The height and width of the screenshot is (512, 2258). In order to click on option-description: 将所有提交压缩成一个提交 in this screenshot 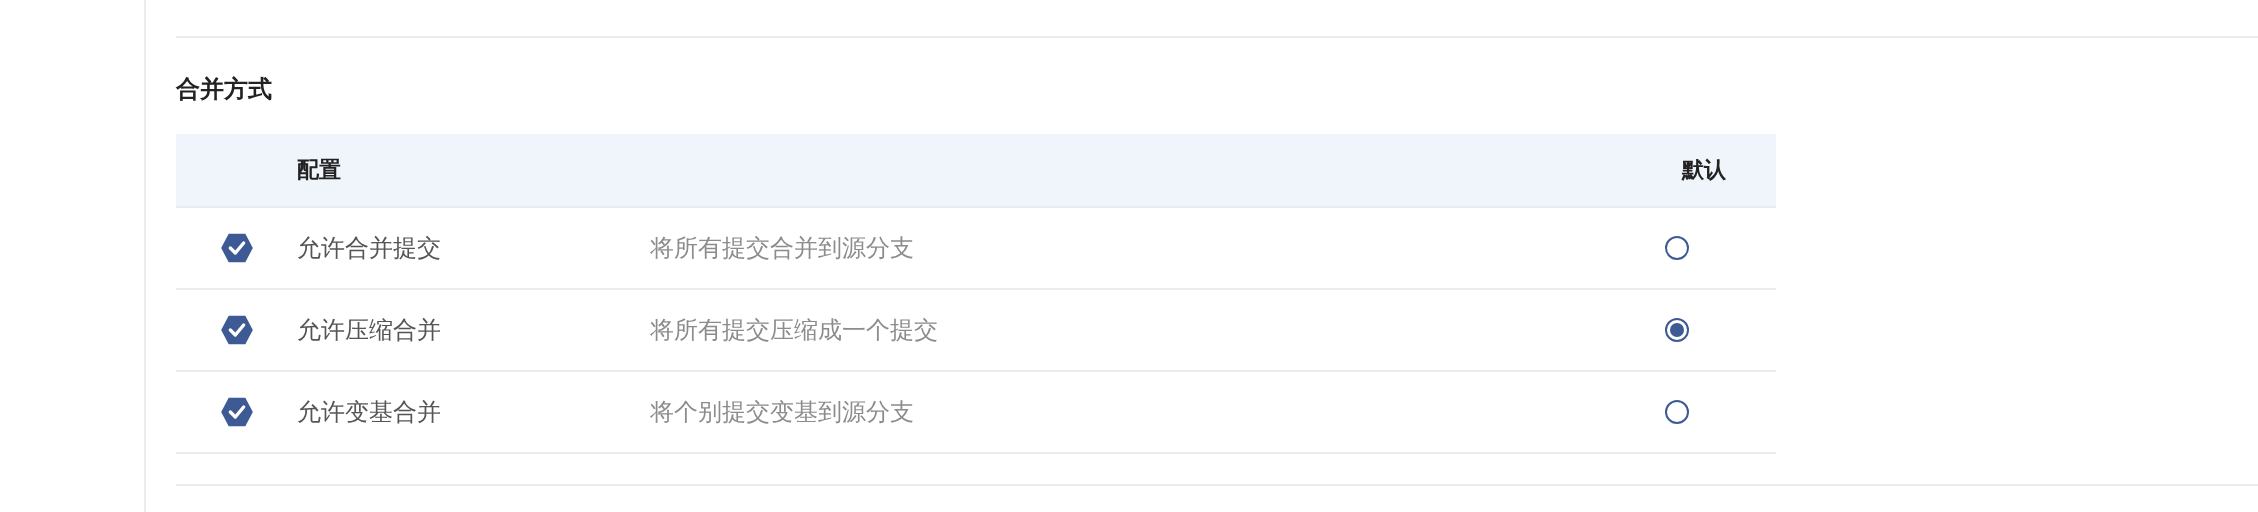, I will do `click(794, 330)`.